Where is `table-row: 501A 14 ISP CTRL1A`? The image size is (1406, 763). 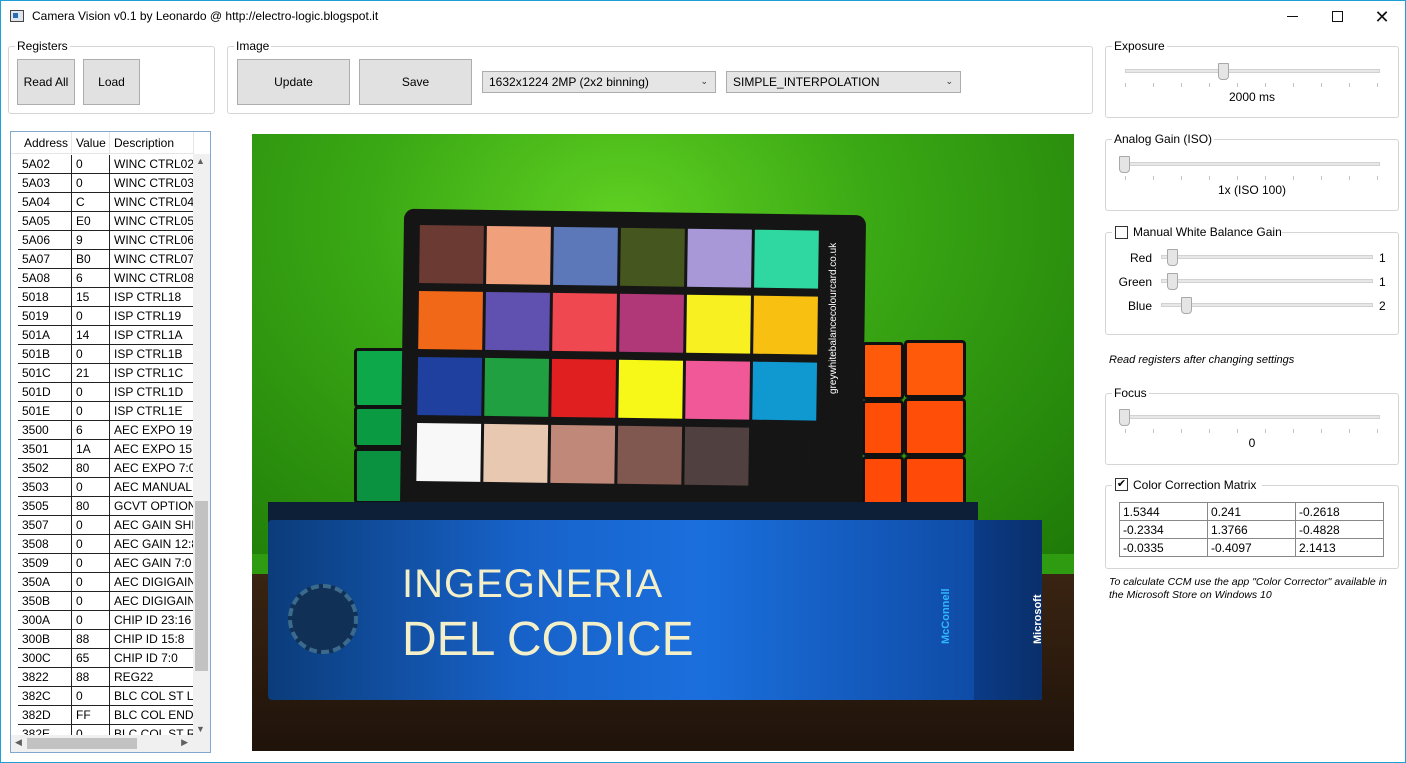
table-row: 501A 14 ISP CTRL1A is located at coordinates (106, 335).